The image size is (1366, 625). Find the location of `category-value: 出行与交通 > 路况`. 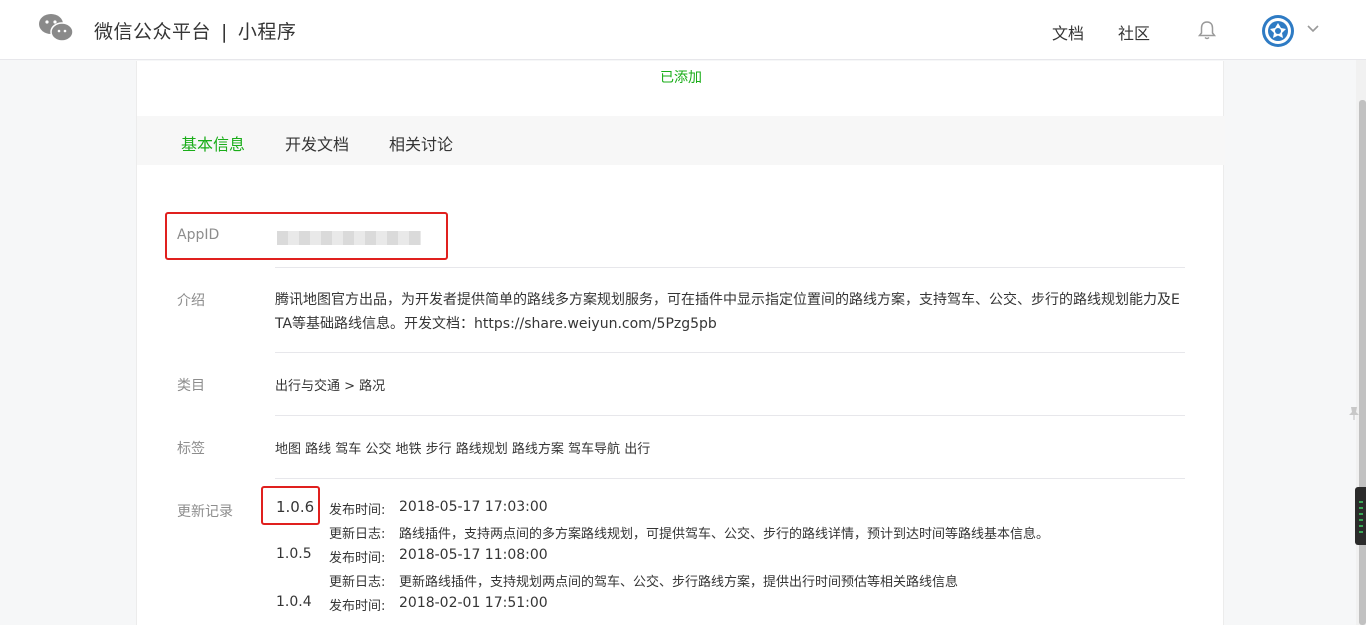

category-value: 出行与交通 > 路况 is located at coordinates (330, 386).